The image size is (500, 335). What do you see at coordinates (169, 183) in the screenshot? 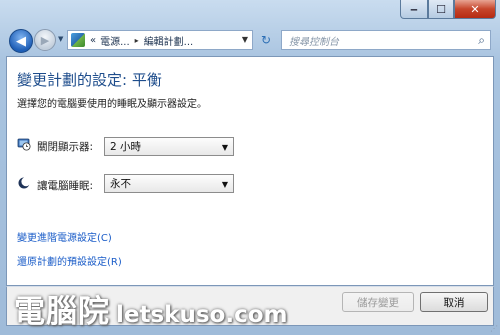
I see `put-computer-to-sleep-select: 永不 ▼` at bounding box center [169, 183].